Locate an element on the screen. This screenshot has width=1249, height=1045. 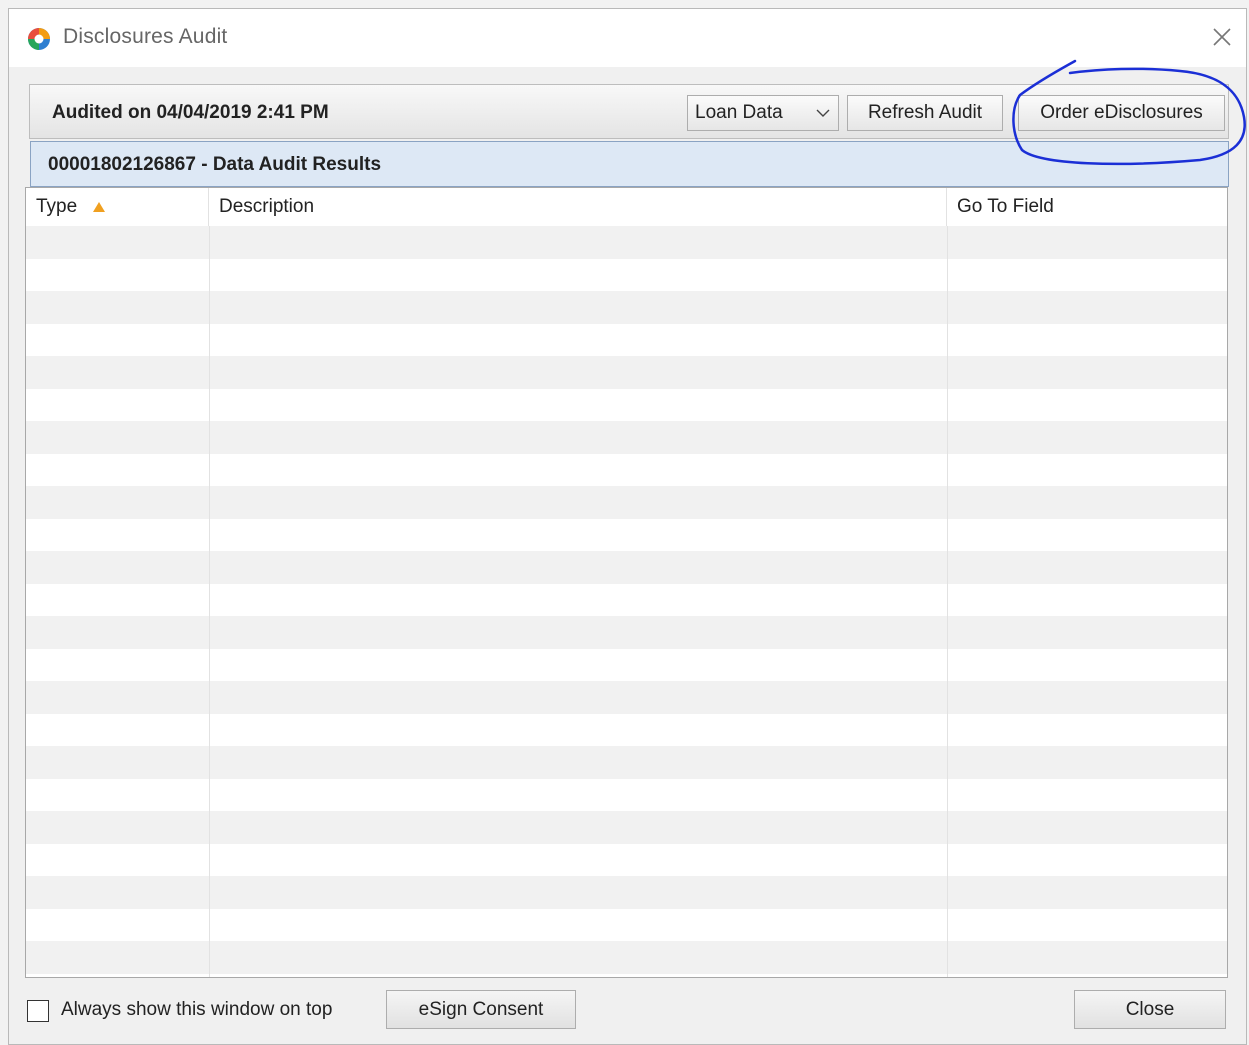
results-header: 00001802126867 - Data Audit Results is located at coordinates (629, 164).